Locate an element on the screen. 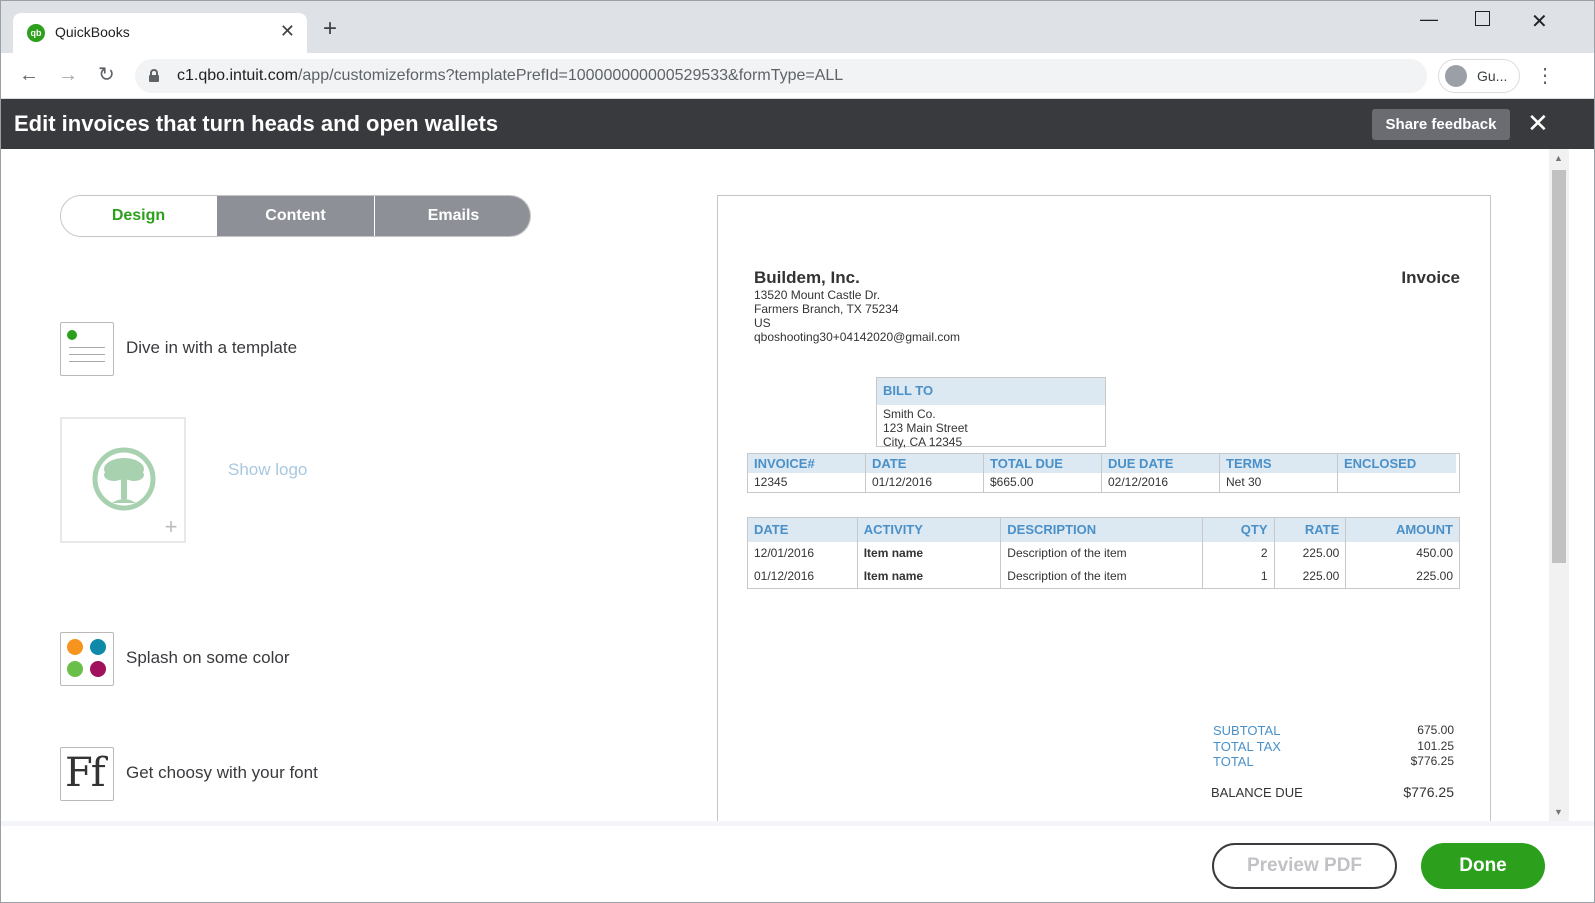  forward-icon: → is located at coordinates (68, 75).